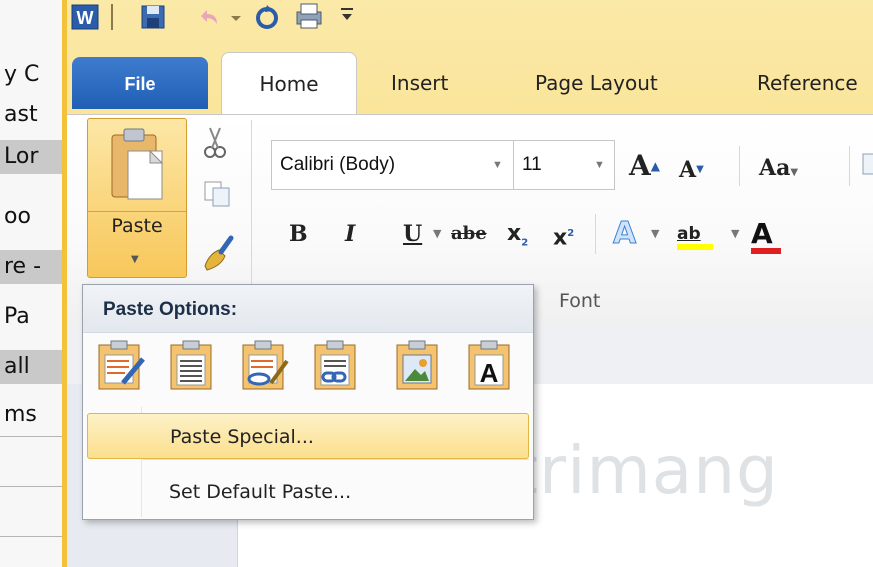 The height and width of the screenshot is (567, 873). What do you see at coordinates (264, 366) in the screenshot?
I see `use-destination-styles-icon` at bounding box center [264, 366].